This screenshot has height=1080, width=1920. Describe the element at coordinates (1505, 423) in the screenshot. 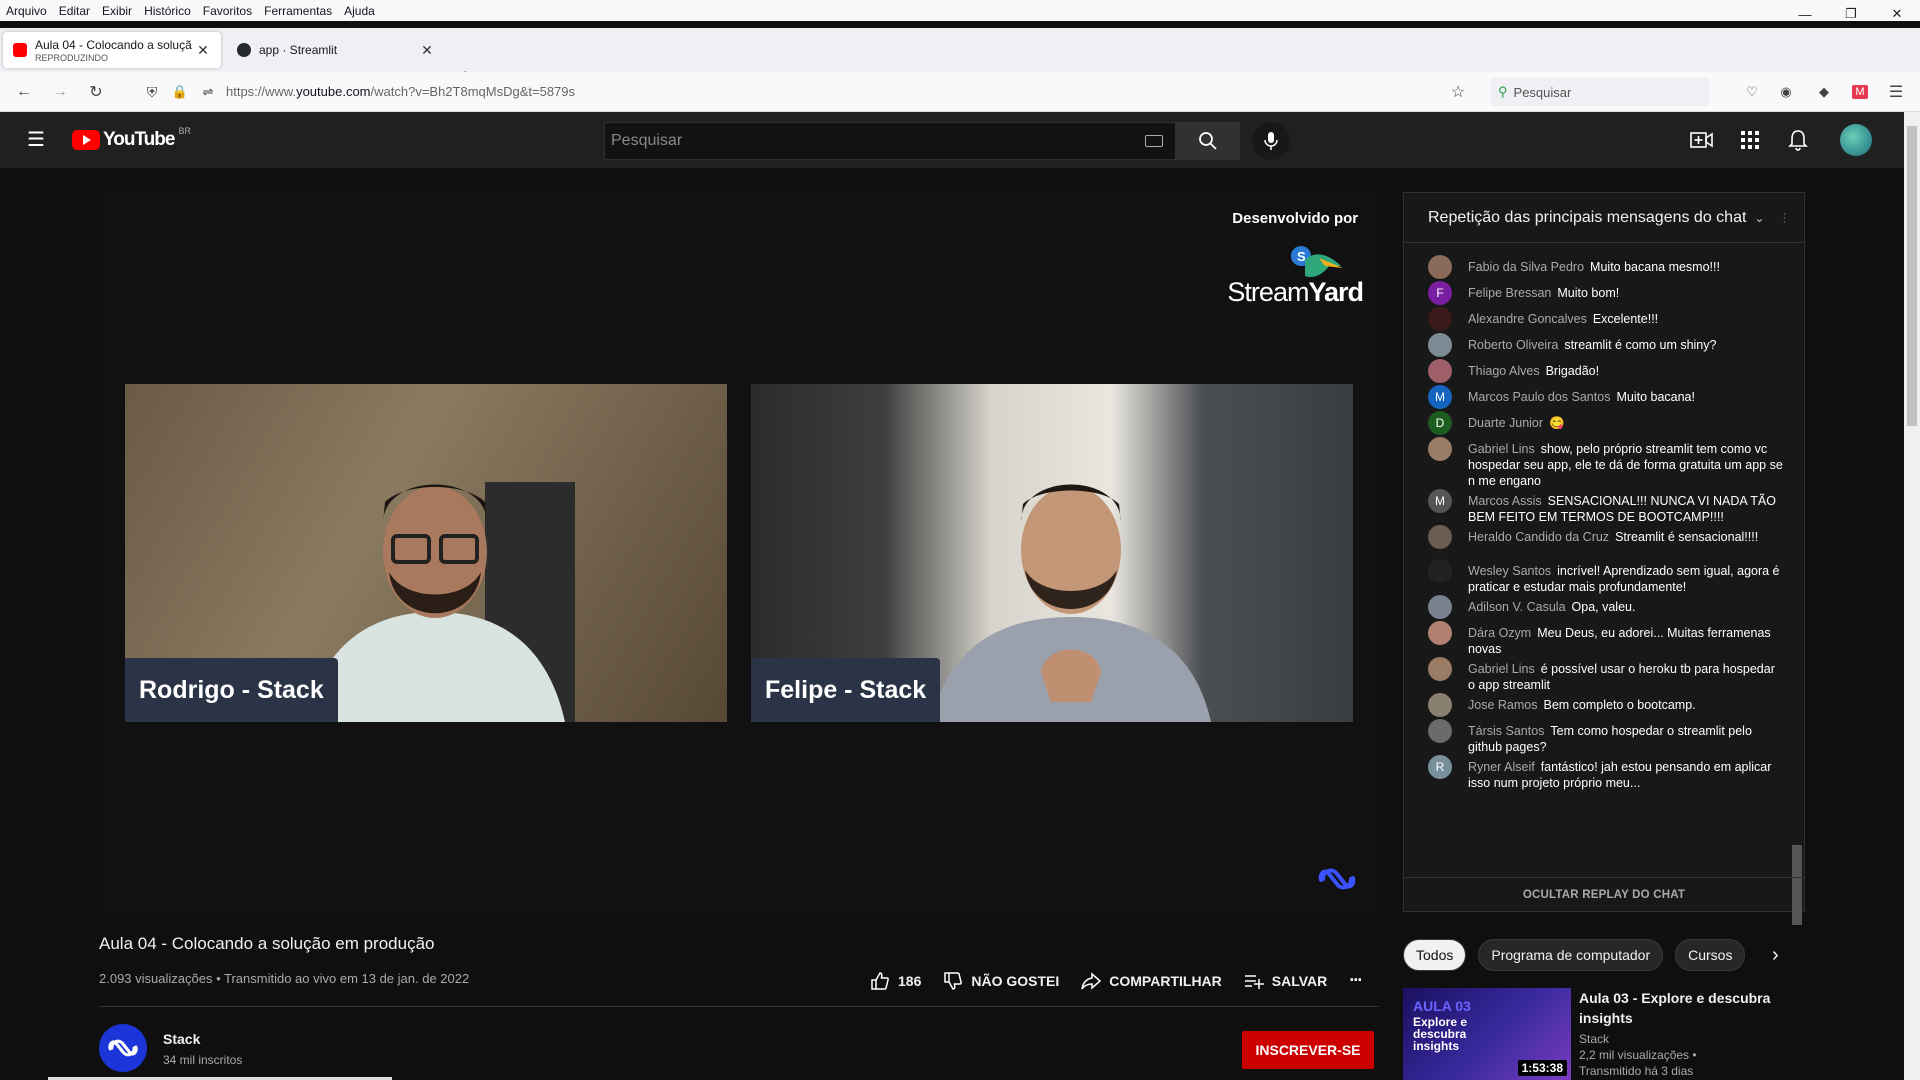

I see `chat-author-name: Duarte Junior` at that location.